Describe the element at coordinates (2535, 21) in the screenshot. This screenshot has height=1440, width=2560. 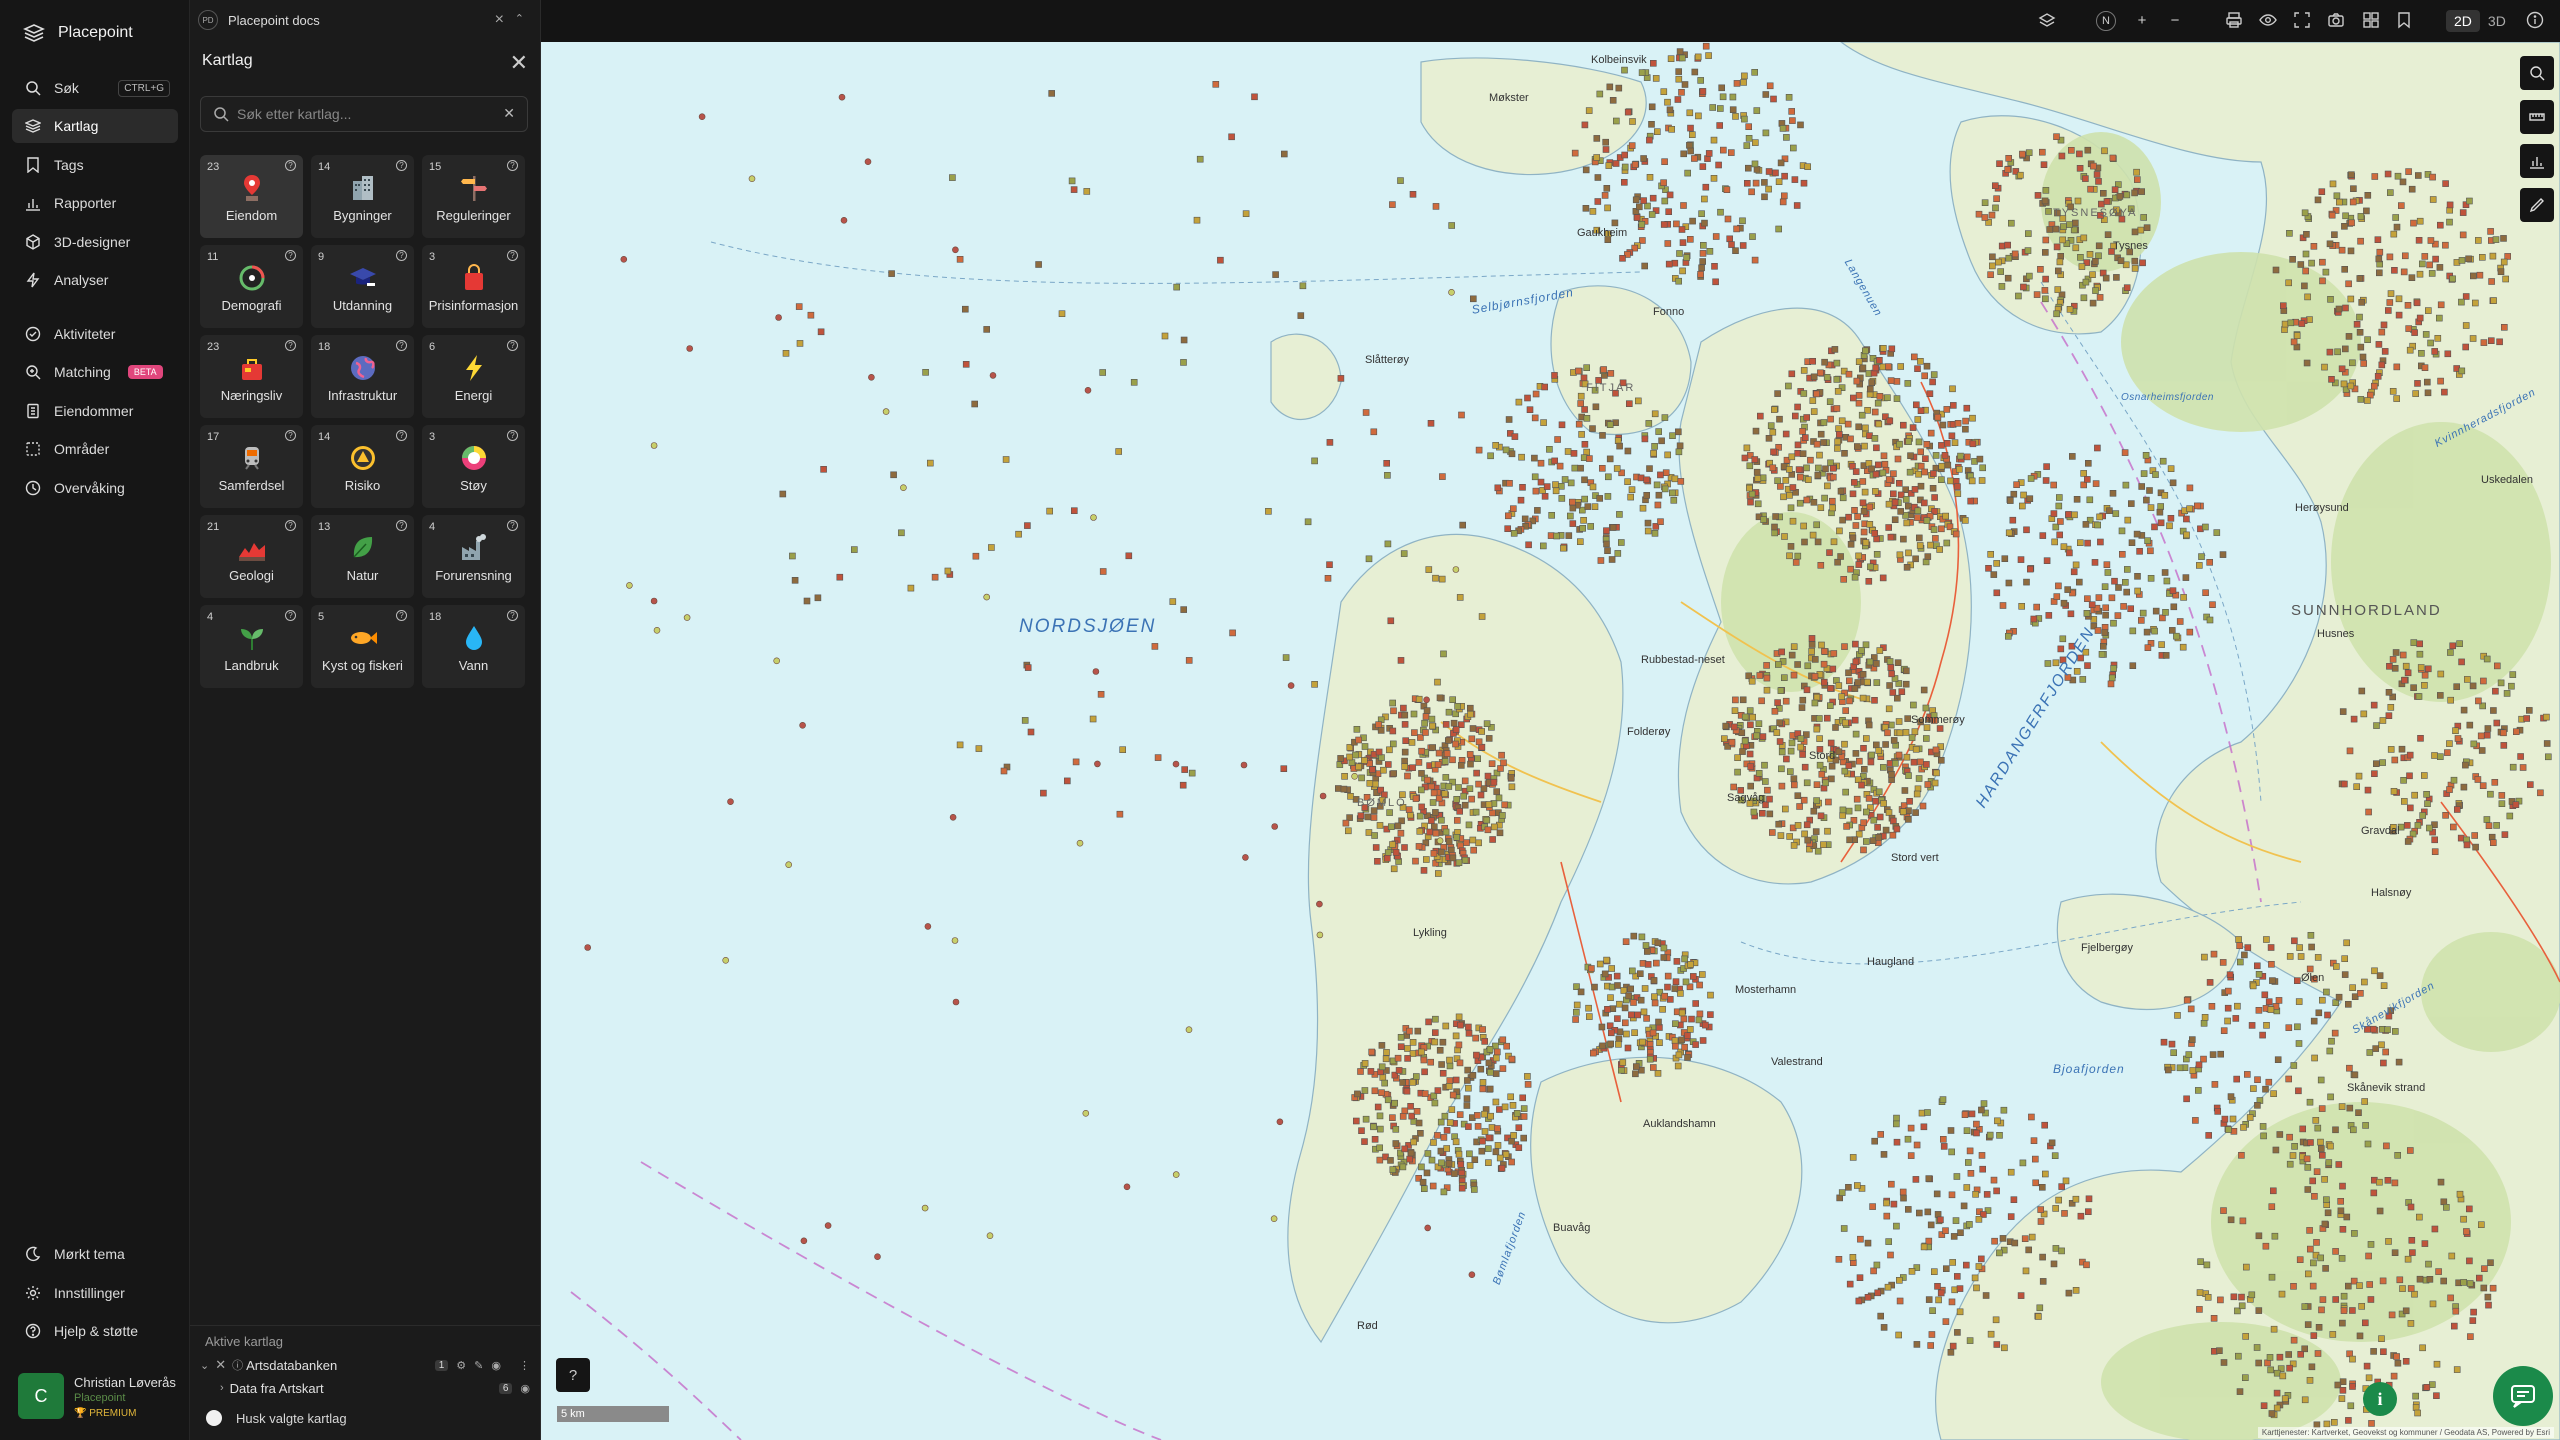
I see `info-icon` at that location.